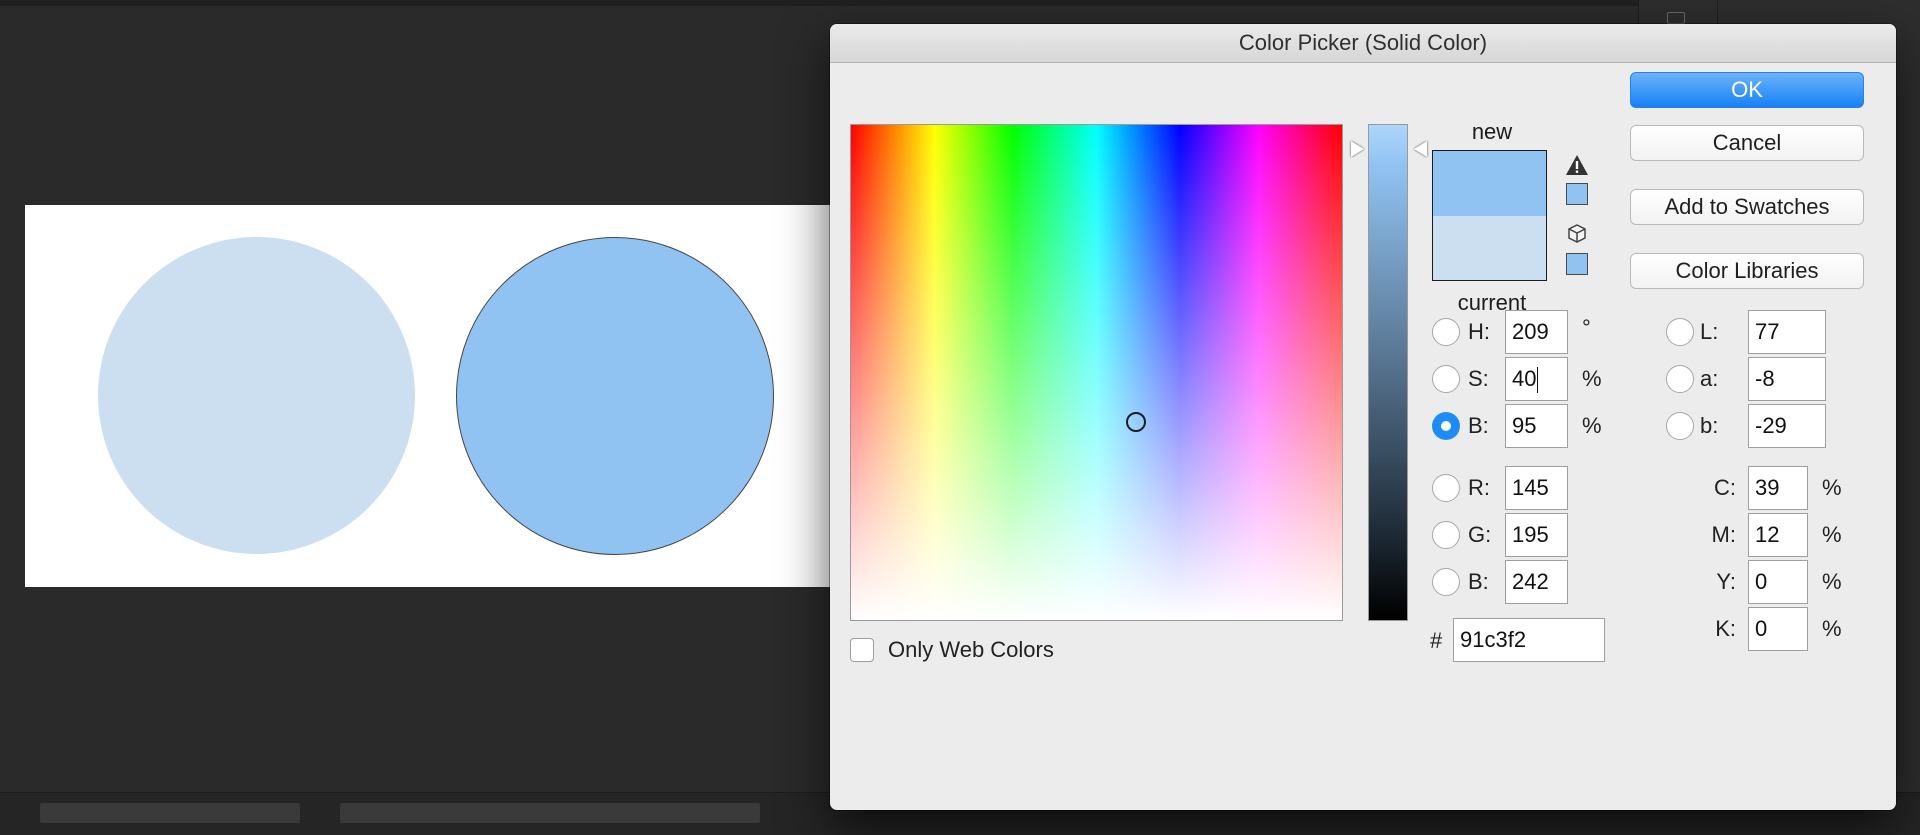 This screenshot has height=835, width=1920. I want to click on blue-label: B:, so click(1478, 581).